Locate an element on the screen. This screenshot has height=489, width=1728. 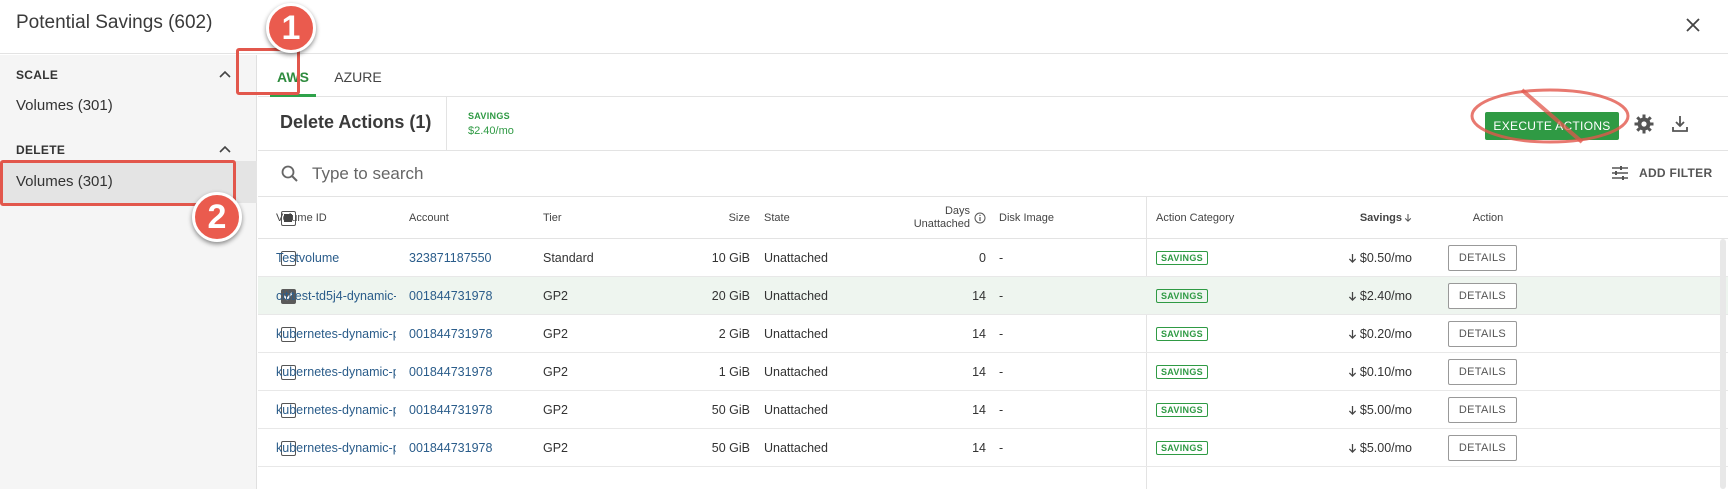
size-cell: 20 GiB is located at coordinates (730, 296).